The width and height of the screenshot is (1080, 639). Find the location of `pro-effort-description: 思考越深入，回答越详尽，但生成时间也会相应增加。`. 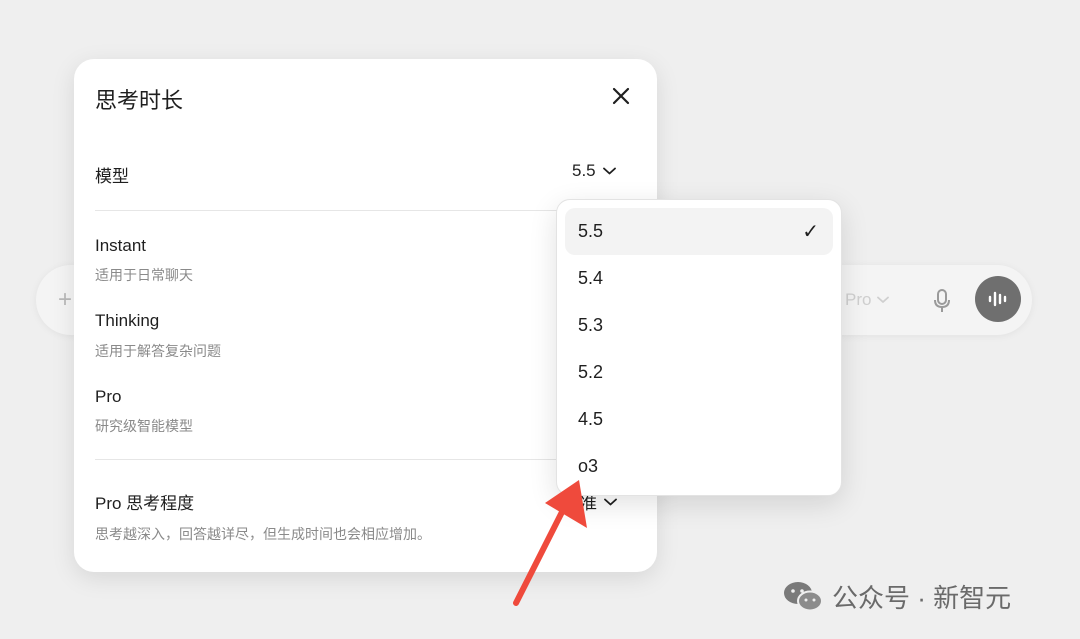

pro-effort-description: 思考越深入，回答越详尽，但生成时间也会相应增加。 is located at coordinates (263, 534).